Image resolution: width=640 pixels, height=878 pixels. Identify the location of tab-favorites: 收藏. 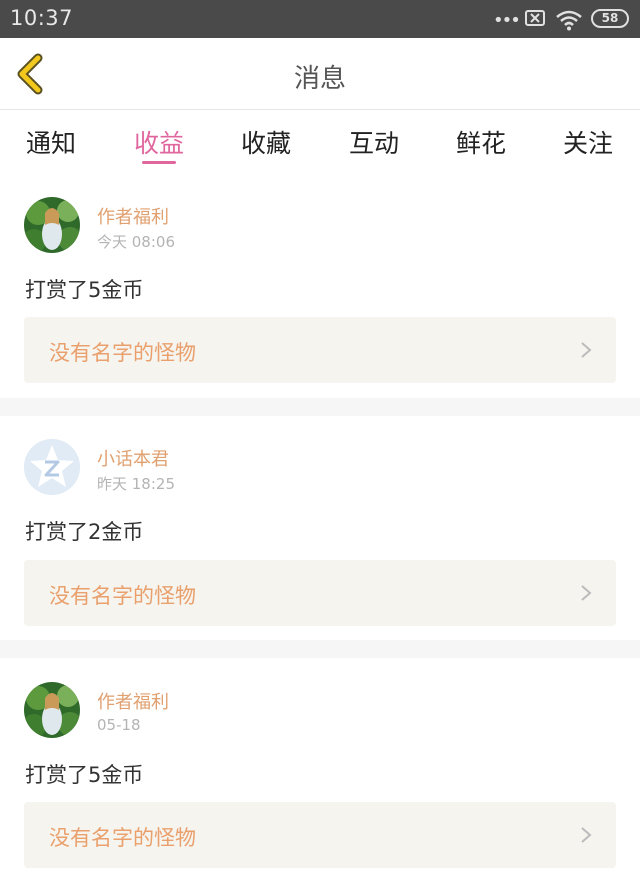
(266, 142).